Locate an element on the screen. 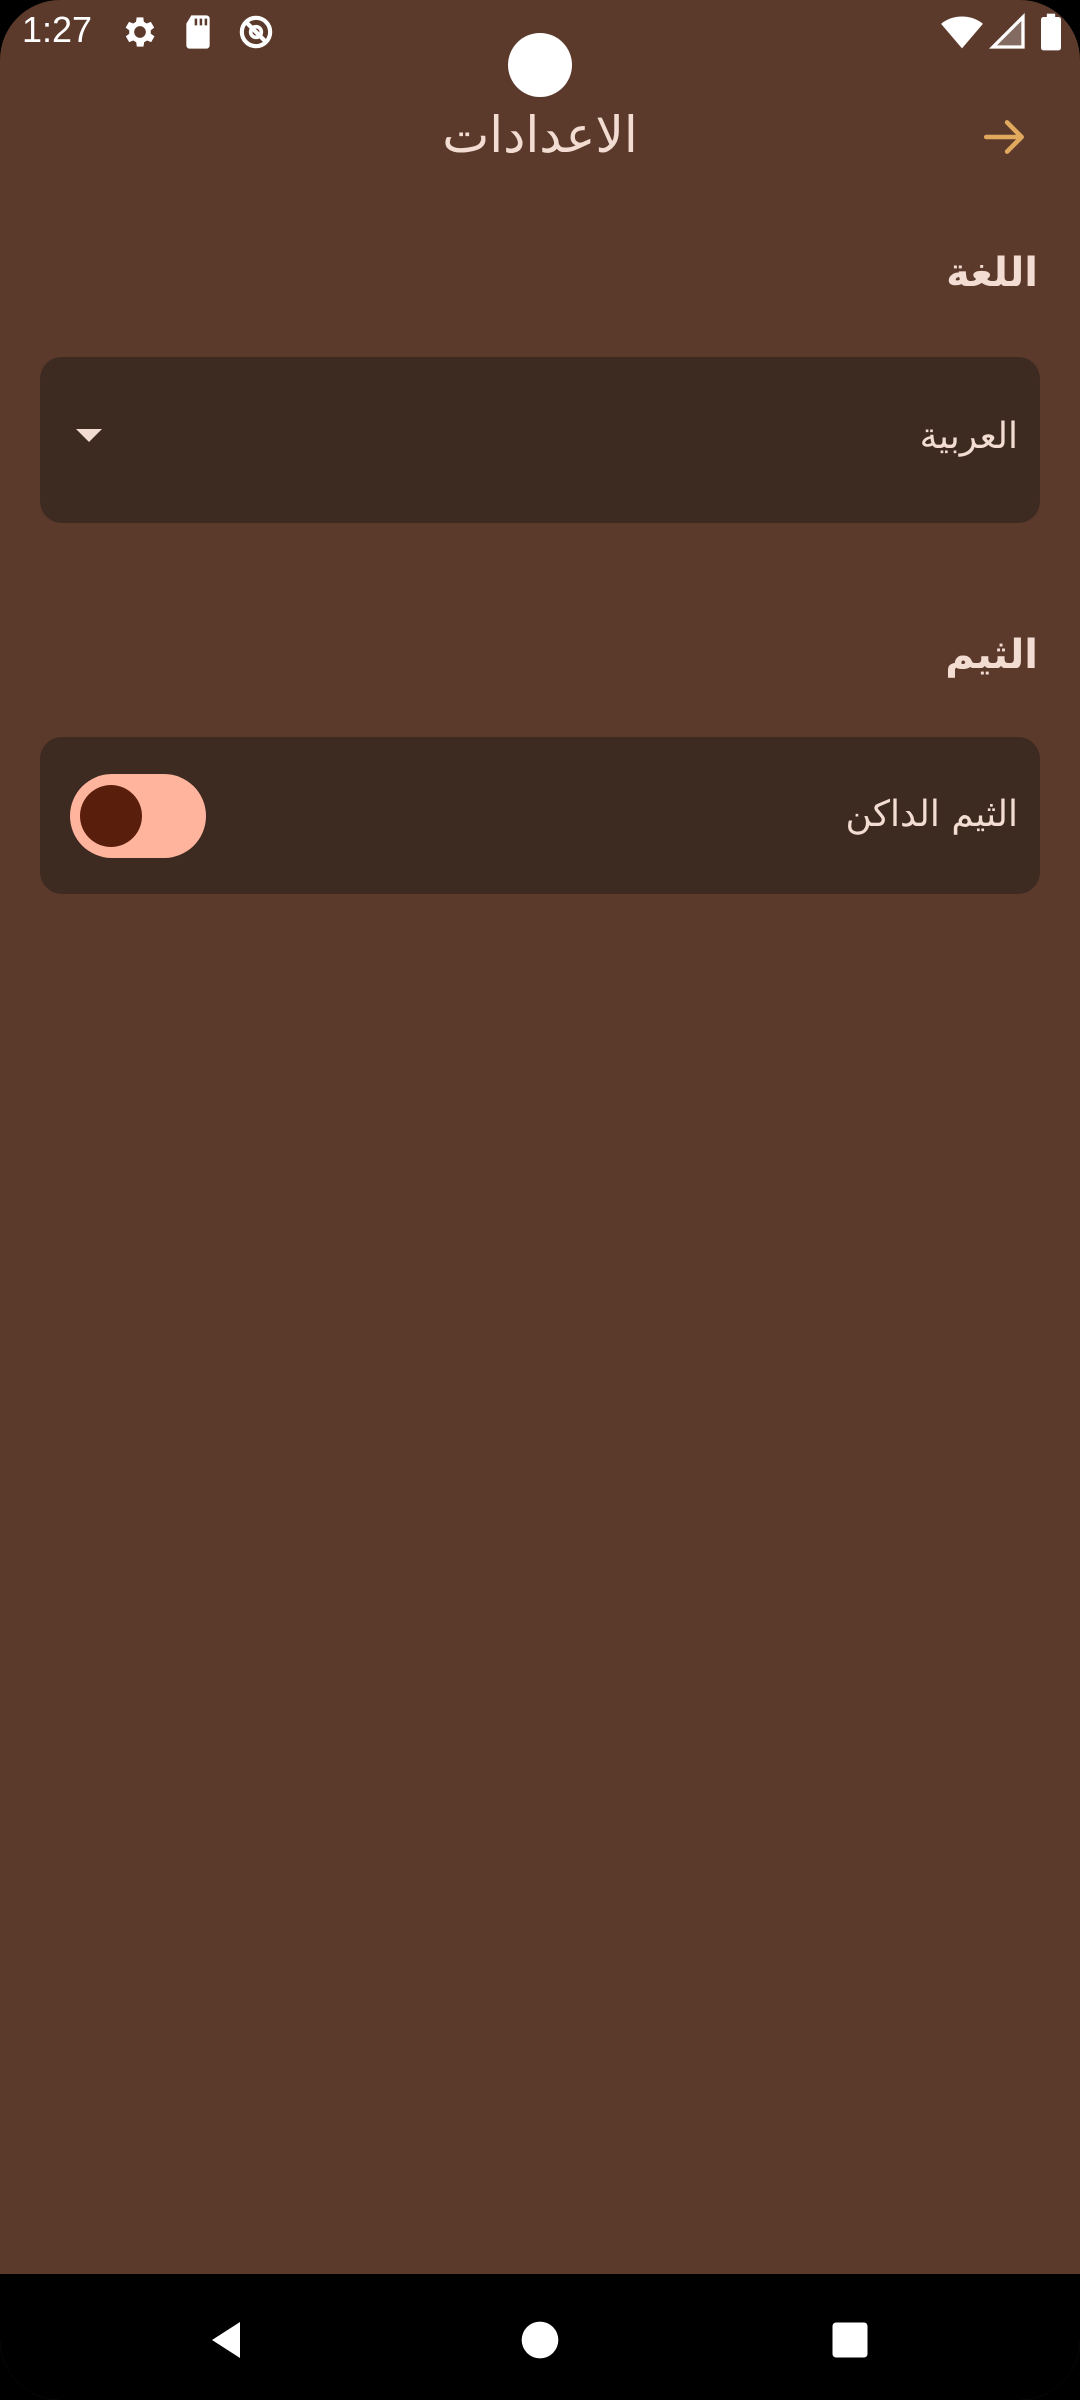  do-not-disturb-icon is located at coordinates (256, 32).